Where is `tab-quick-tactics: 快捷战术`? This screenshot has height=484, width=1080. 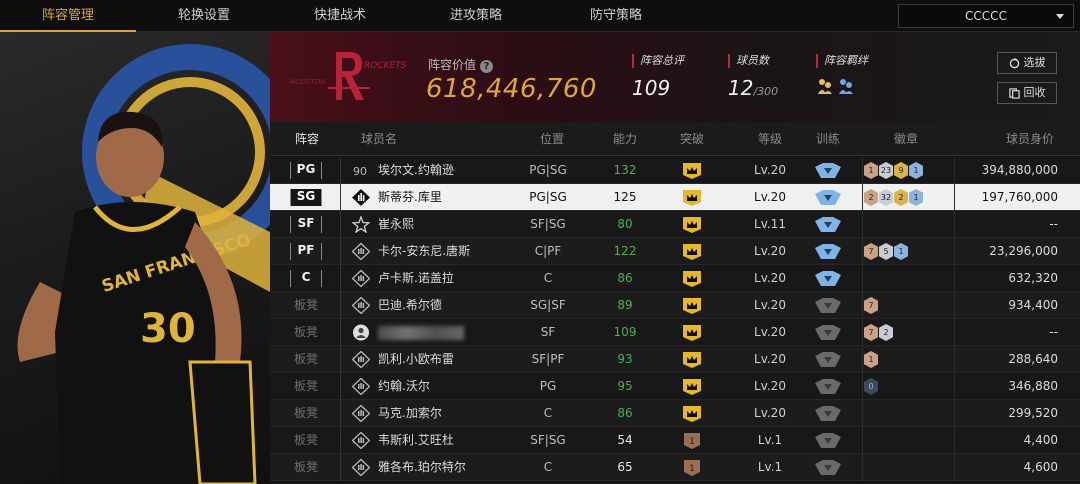
tab-quick-tactics: 快捷战术 is located at coordinates (340, 16).